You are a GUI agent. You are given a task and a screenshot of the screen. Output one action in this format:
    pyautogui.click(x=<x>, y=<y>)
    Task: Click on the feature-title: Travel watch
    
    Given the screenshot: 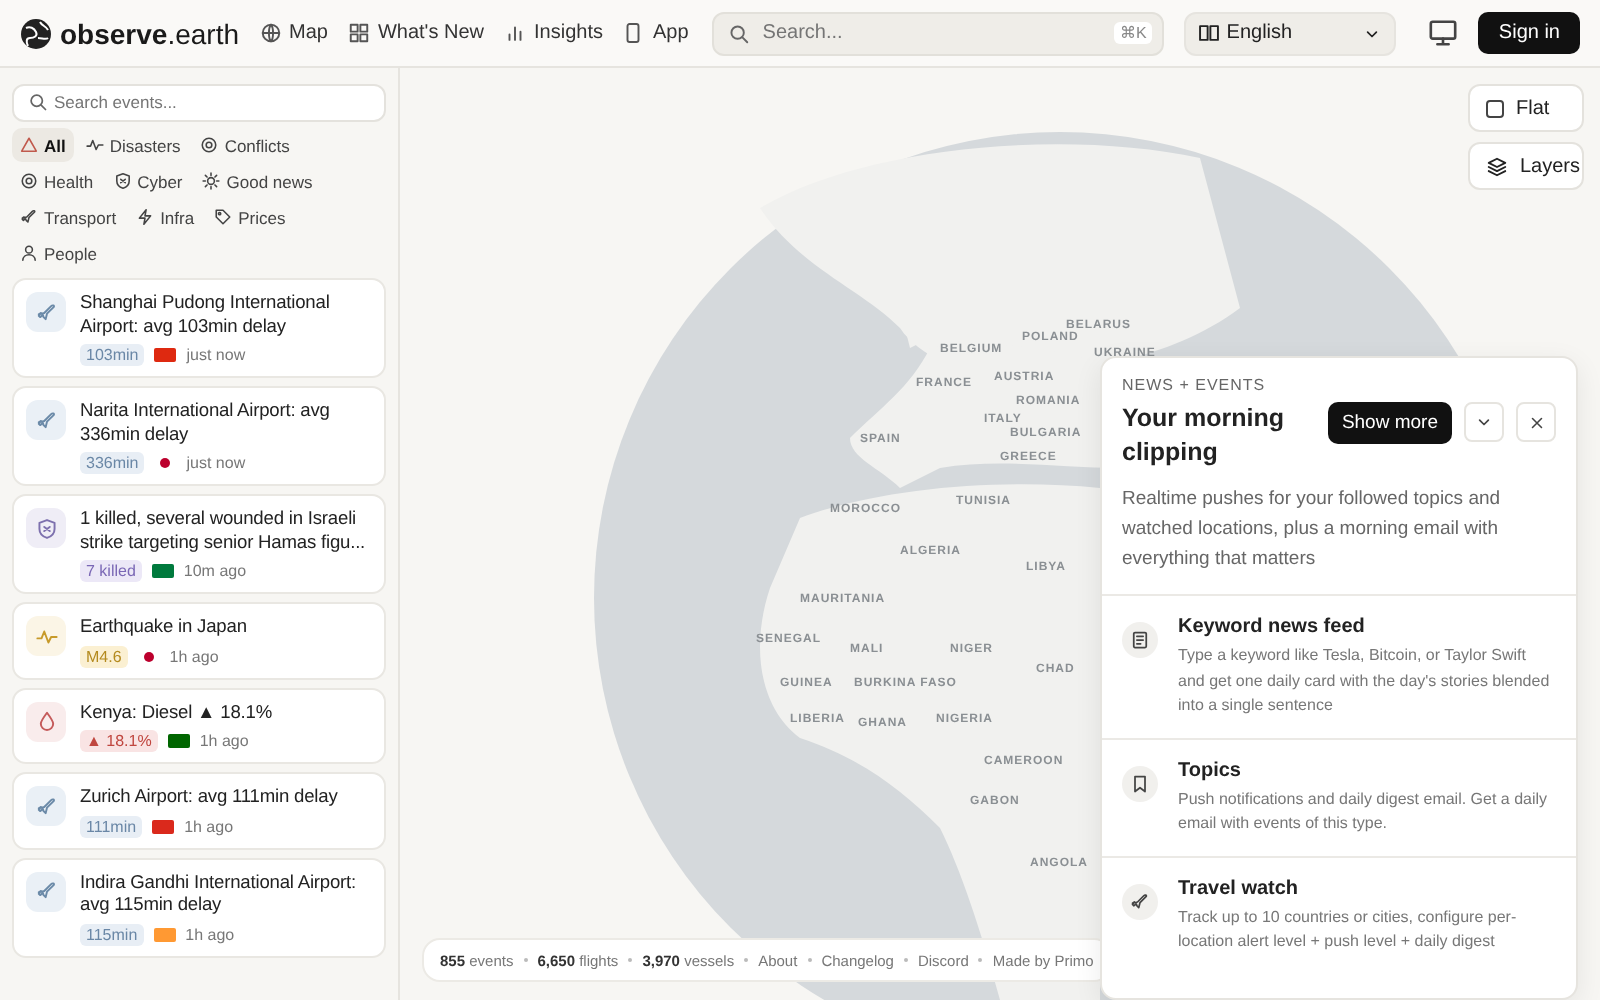 What is the action you would take?
    pyautogui.click(x=1239, y=888)
    